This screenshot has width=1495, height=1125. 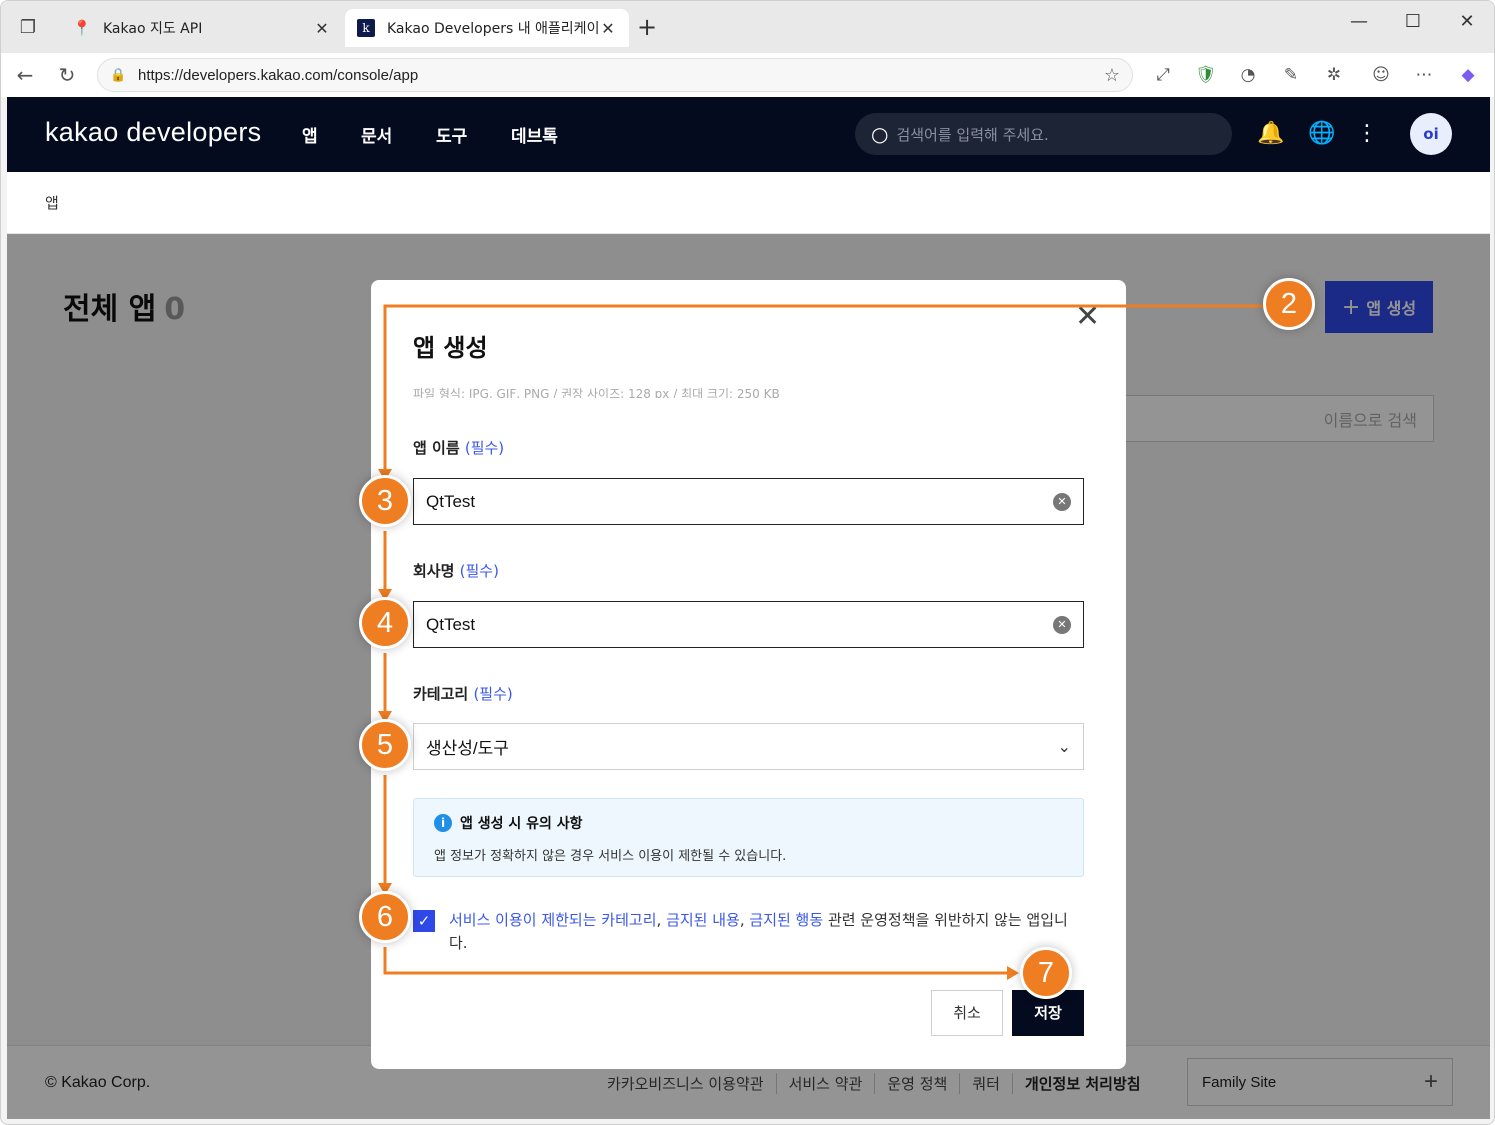 What do you see at coordinates (1291, 75) in the screenshot?
I see `pen-extension-icon: ✎` at bounding box center [1291, 75].